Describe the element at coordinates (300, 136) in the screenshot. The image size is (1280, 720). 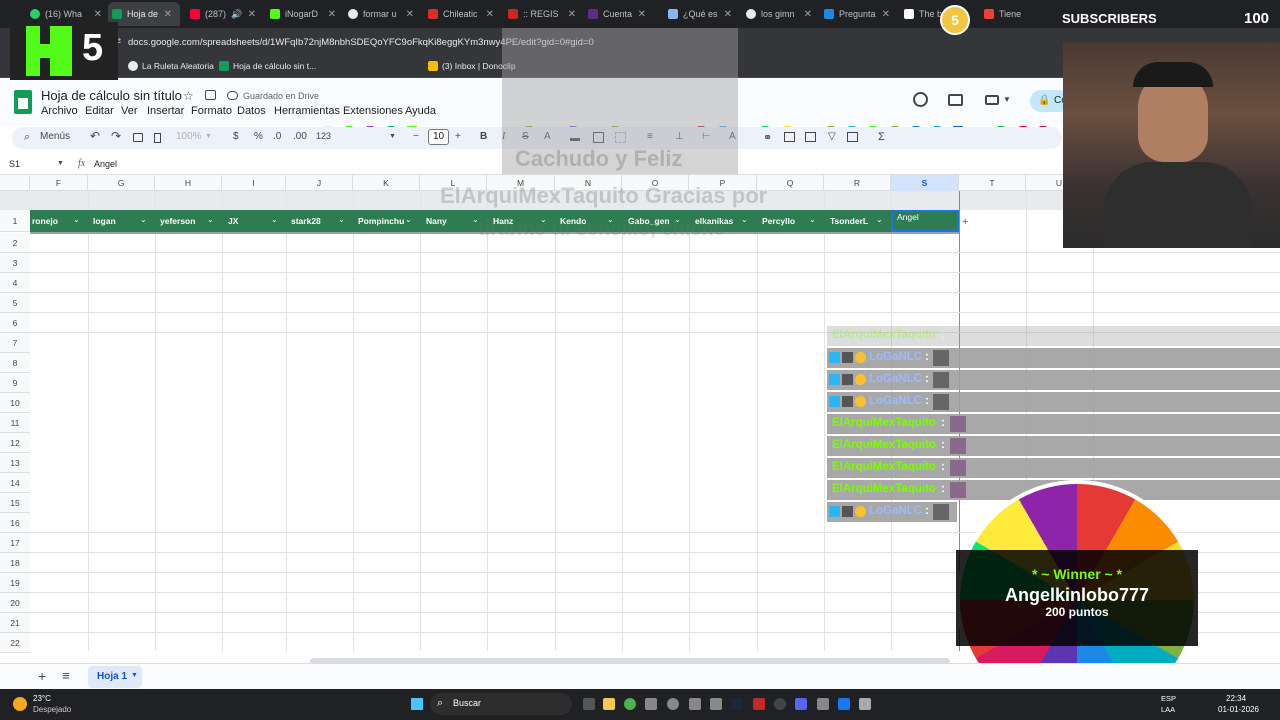
I see `increase-decimal-button: .00` at that location.